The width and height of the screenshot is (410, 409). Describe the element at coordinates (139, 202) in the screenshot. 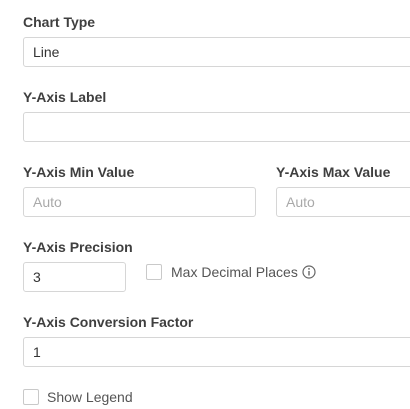

I see `y-axis-min-input` at that location.